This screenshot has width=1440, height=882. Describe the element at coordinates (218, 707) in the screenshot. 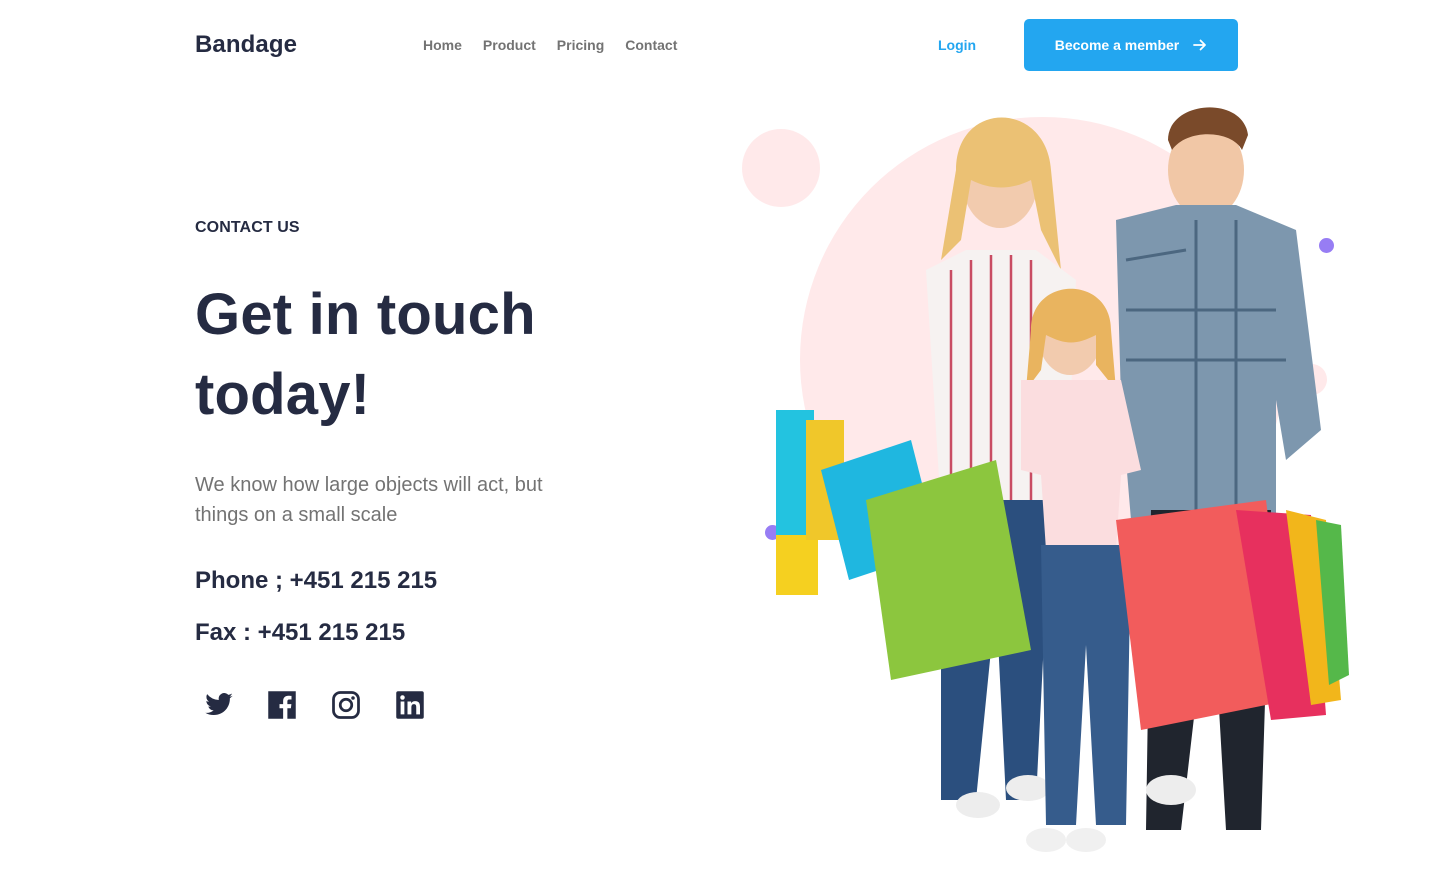

I see `twitter-icon` at that location.